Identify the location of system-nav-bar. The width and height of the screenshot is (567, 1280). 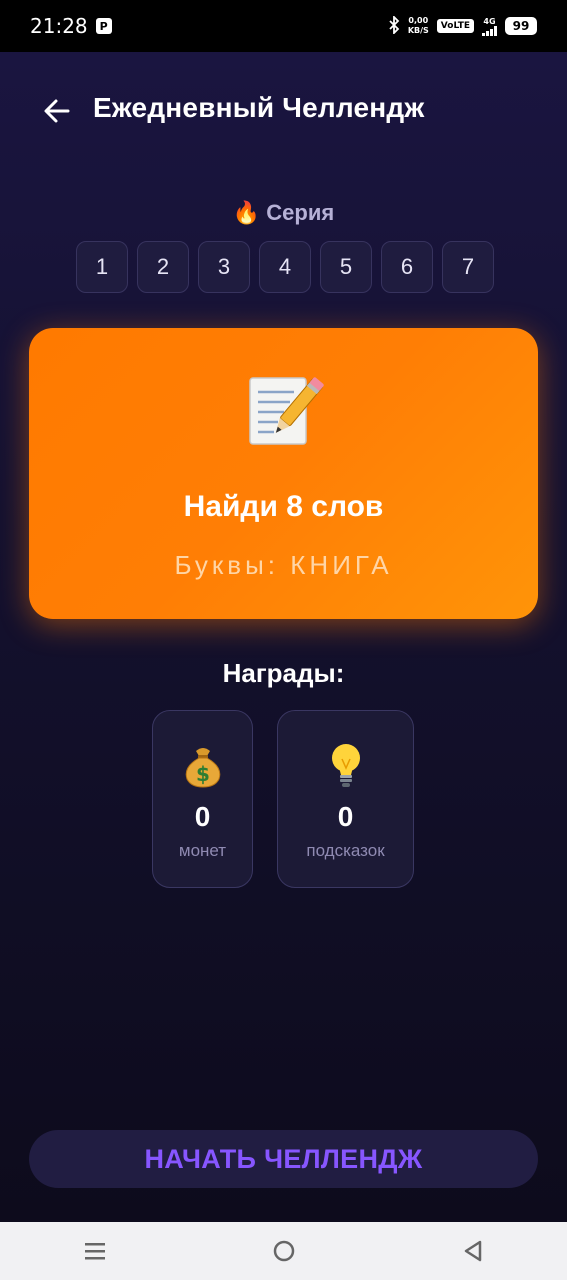
(283, 1251).